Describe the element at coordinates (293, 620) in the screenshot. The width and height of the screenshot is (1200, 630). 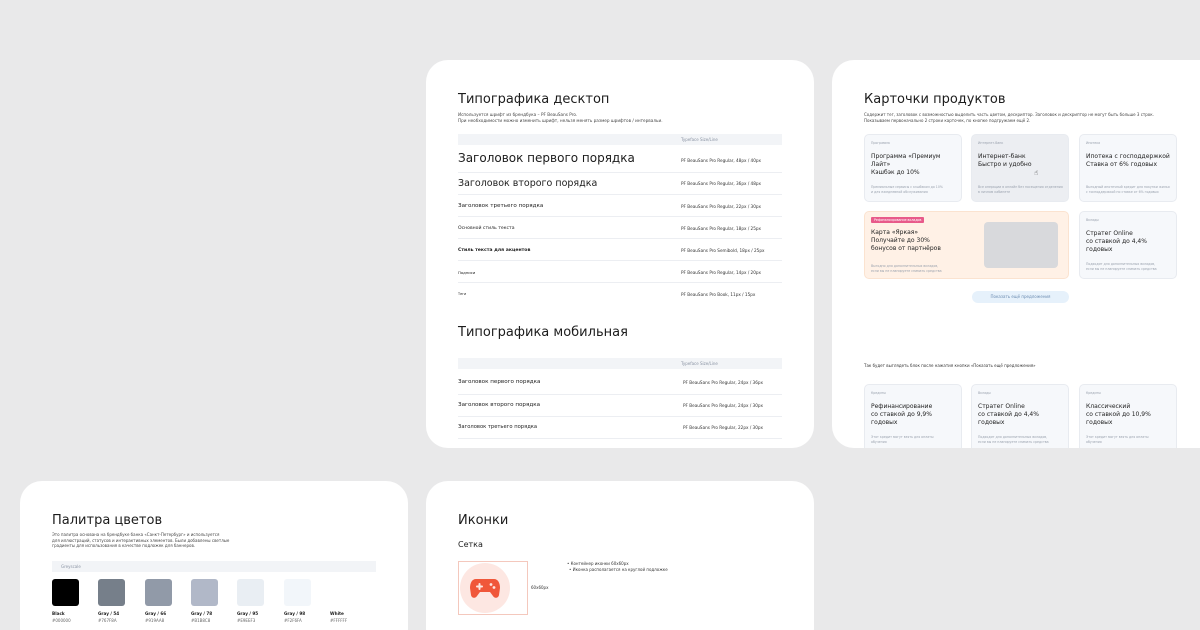
I see `swatch-hex: #F2F6FA` at that location.